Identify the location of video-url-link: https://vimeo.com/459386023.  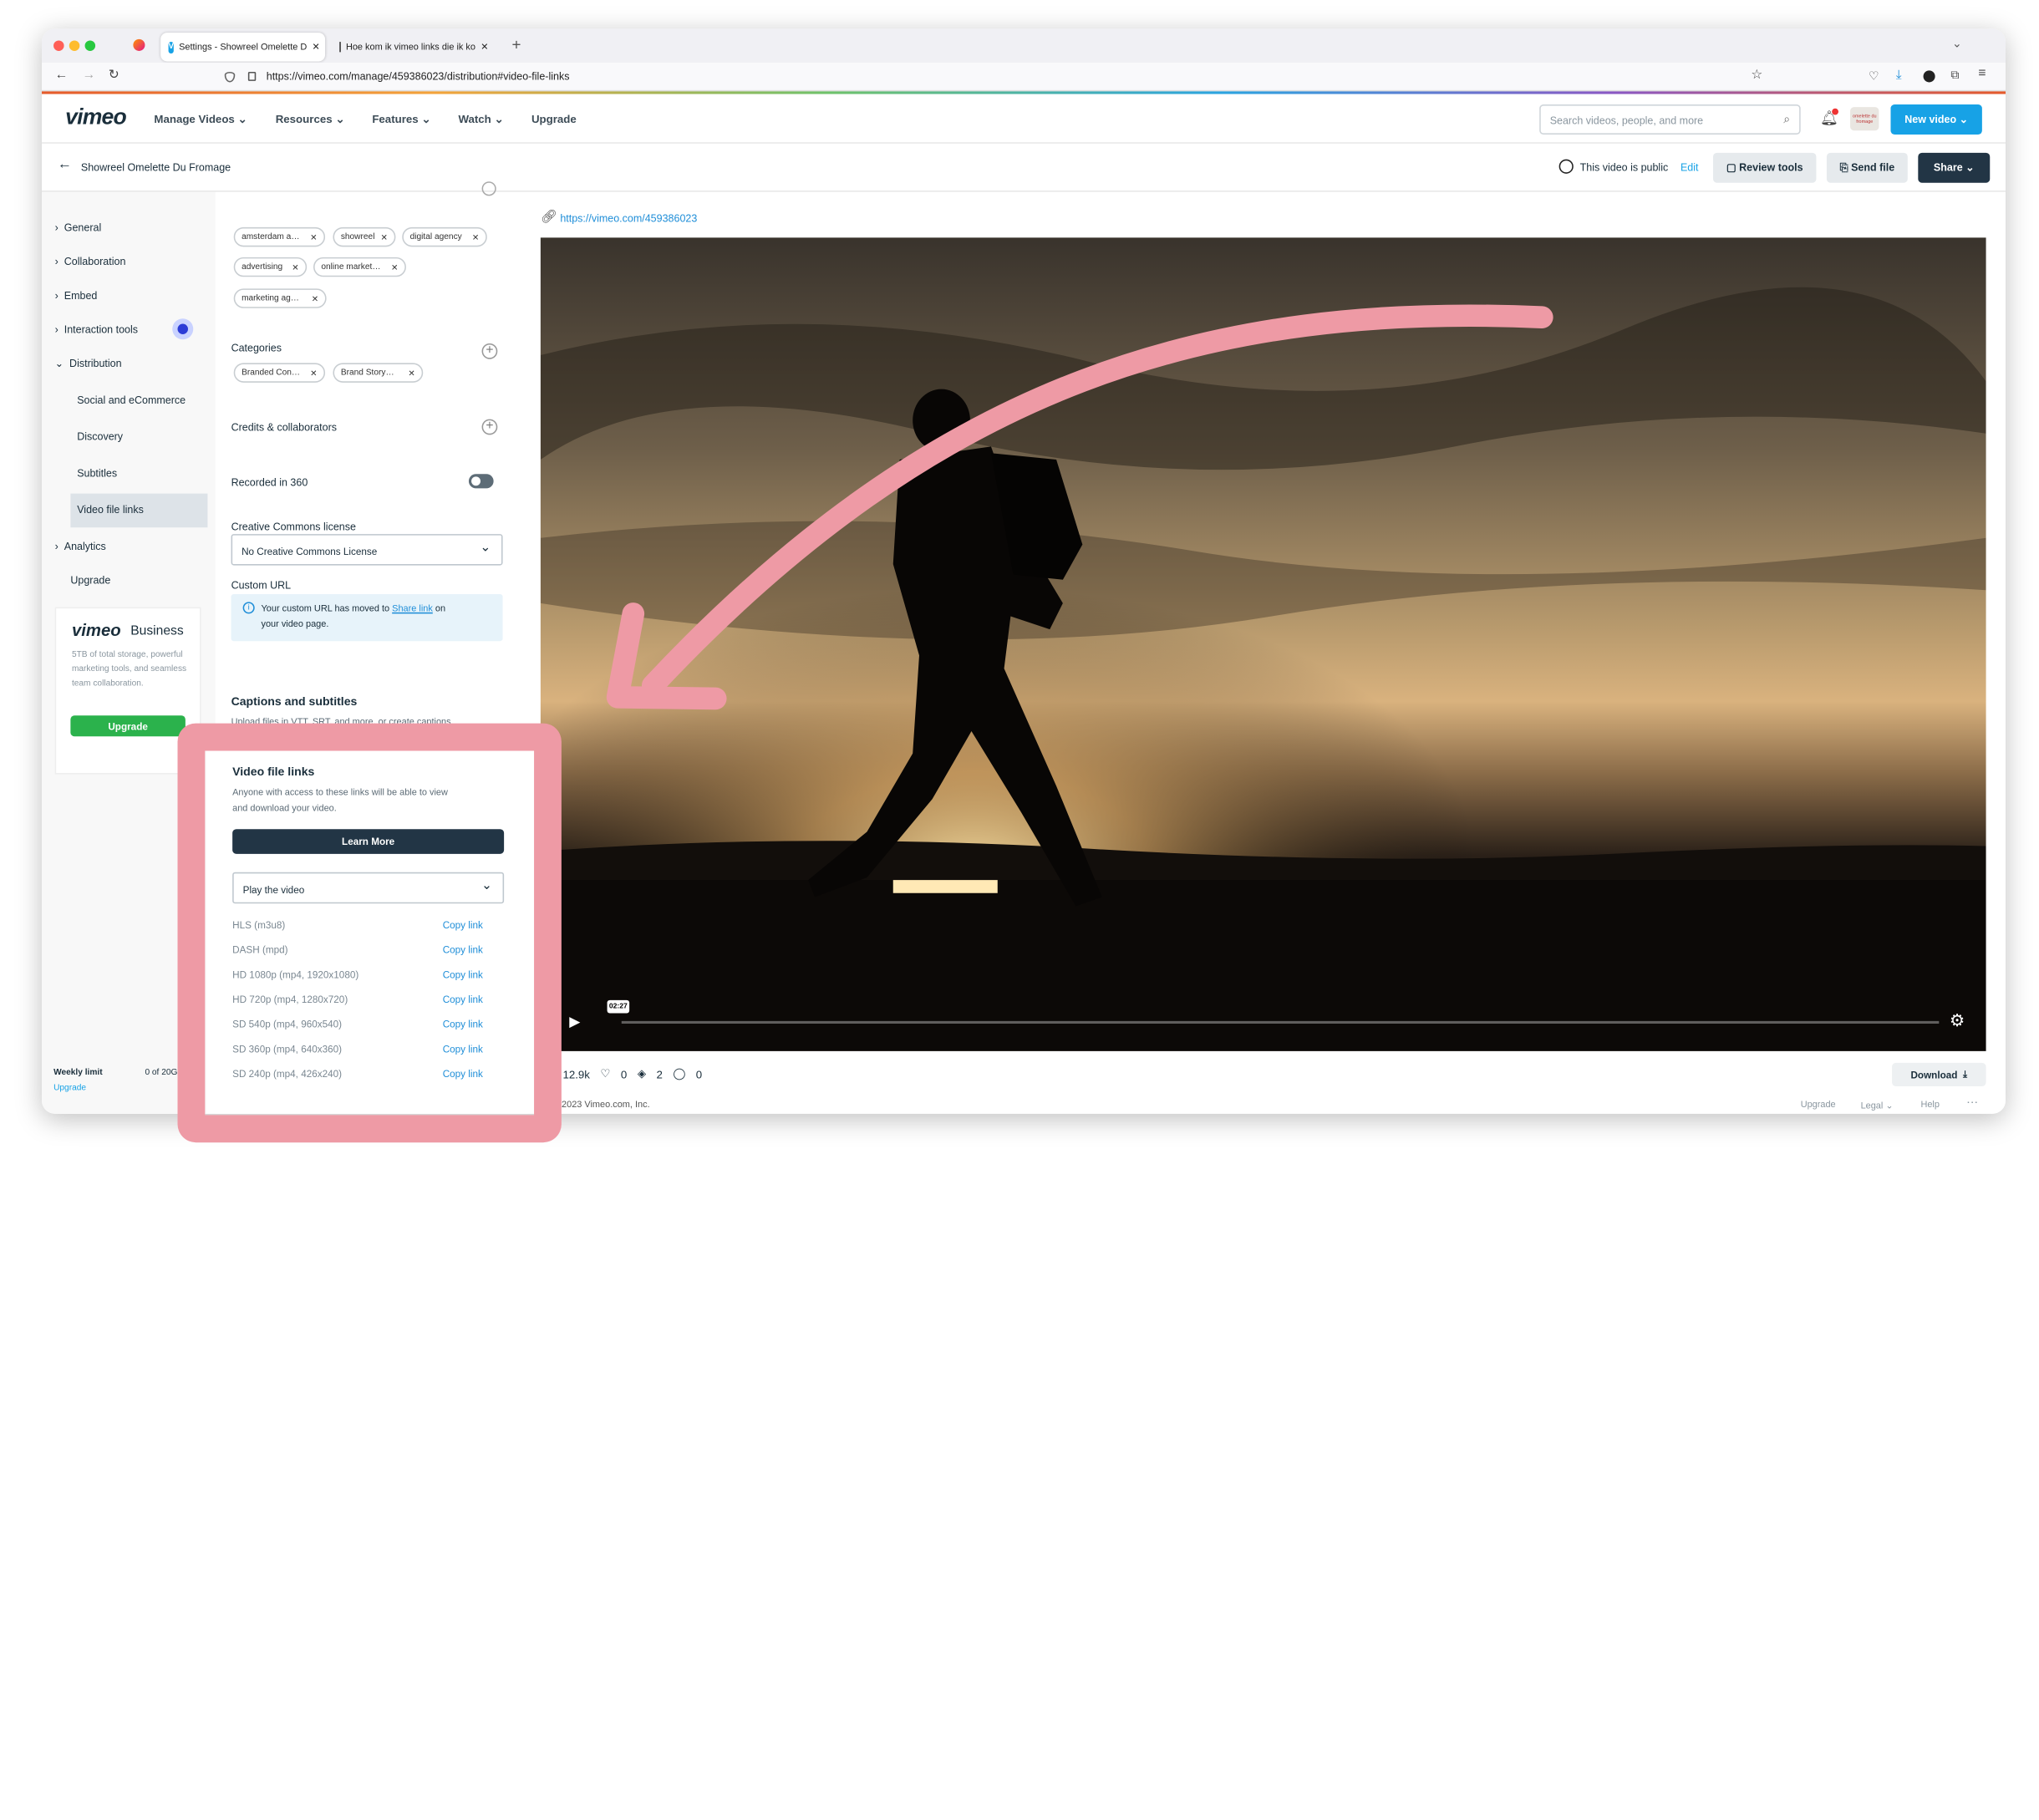
(628, 219).